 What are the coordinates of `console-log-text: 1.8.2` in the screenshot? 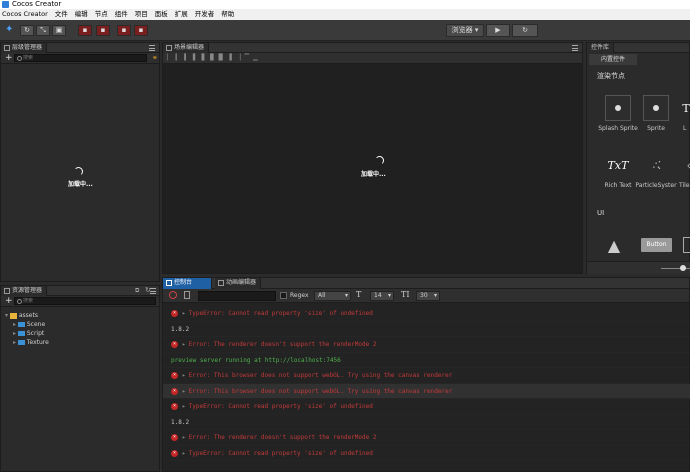 It's located at (180, 422).